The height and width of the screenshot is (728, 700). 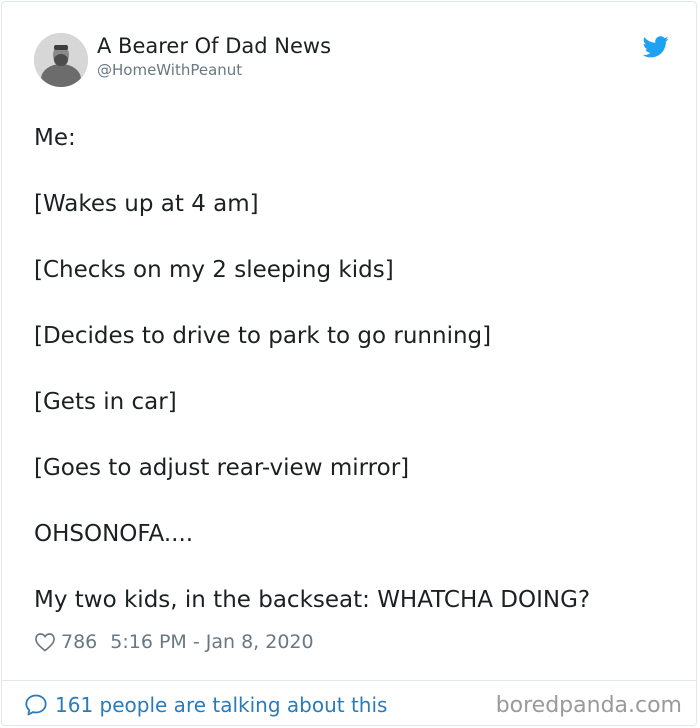 I want to click on divider, so click(x=349, y=680).